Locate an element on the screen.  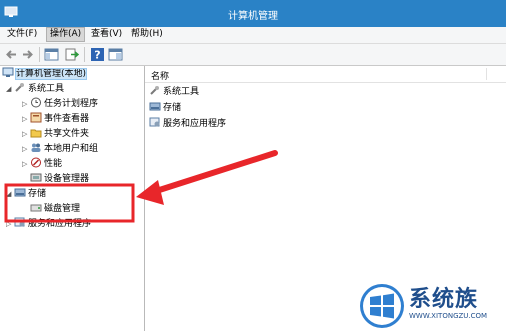
disk-management-icon is located at coordinates (36, 208).